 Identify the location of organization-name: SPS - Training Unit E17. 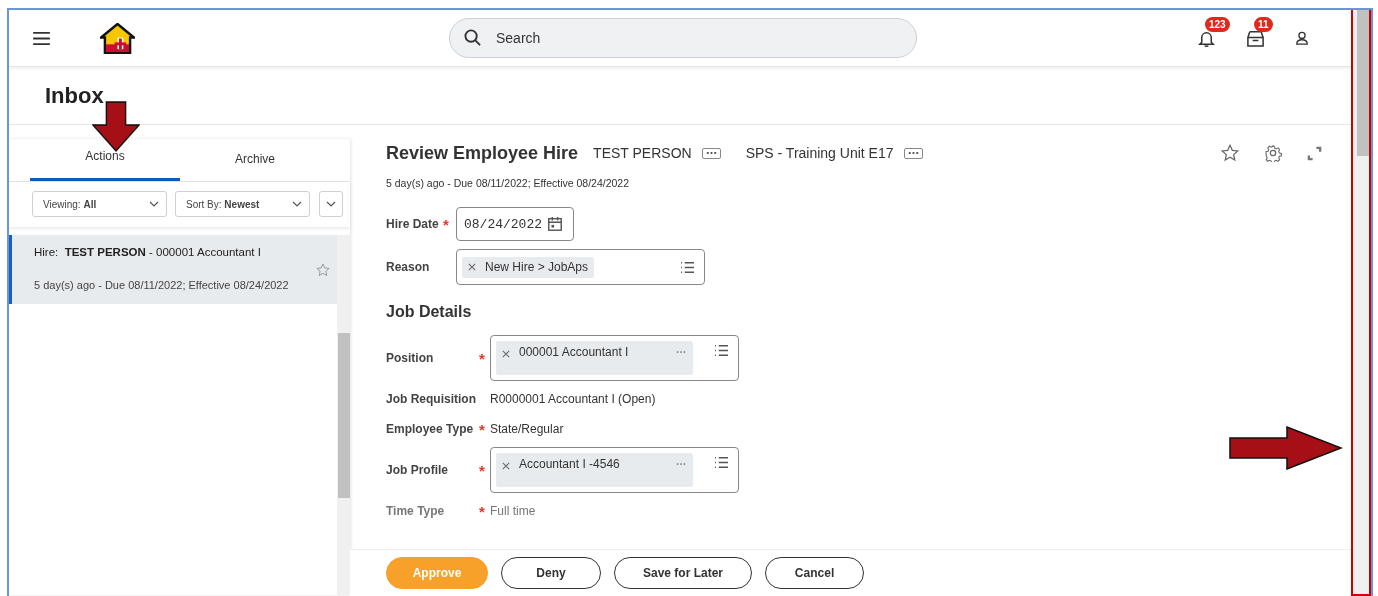
(819, 153).